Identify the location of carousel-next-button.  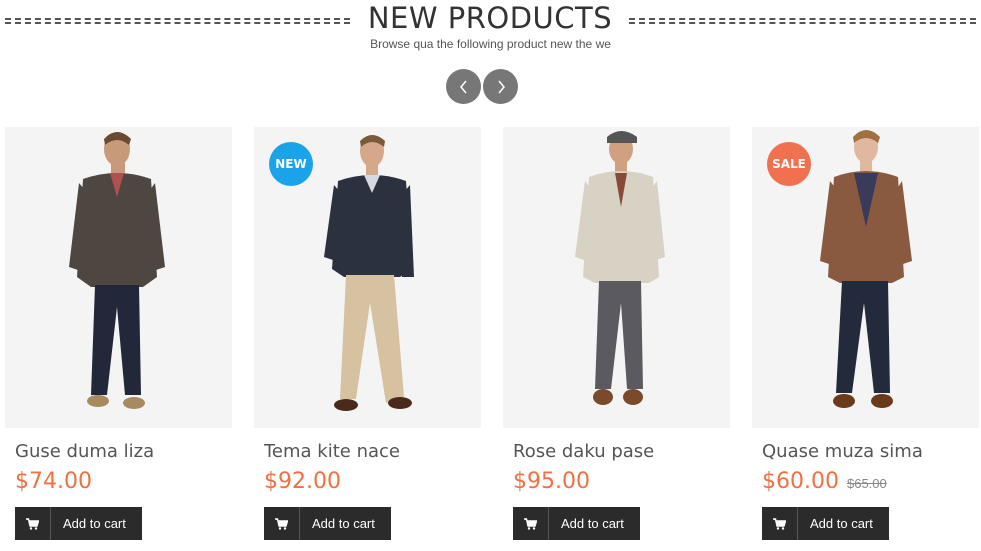
(500, 86).